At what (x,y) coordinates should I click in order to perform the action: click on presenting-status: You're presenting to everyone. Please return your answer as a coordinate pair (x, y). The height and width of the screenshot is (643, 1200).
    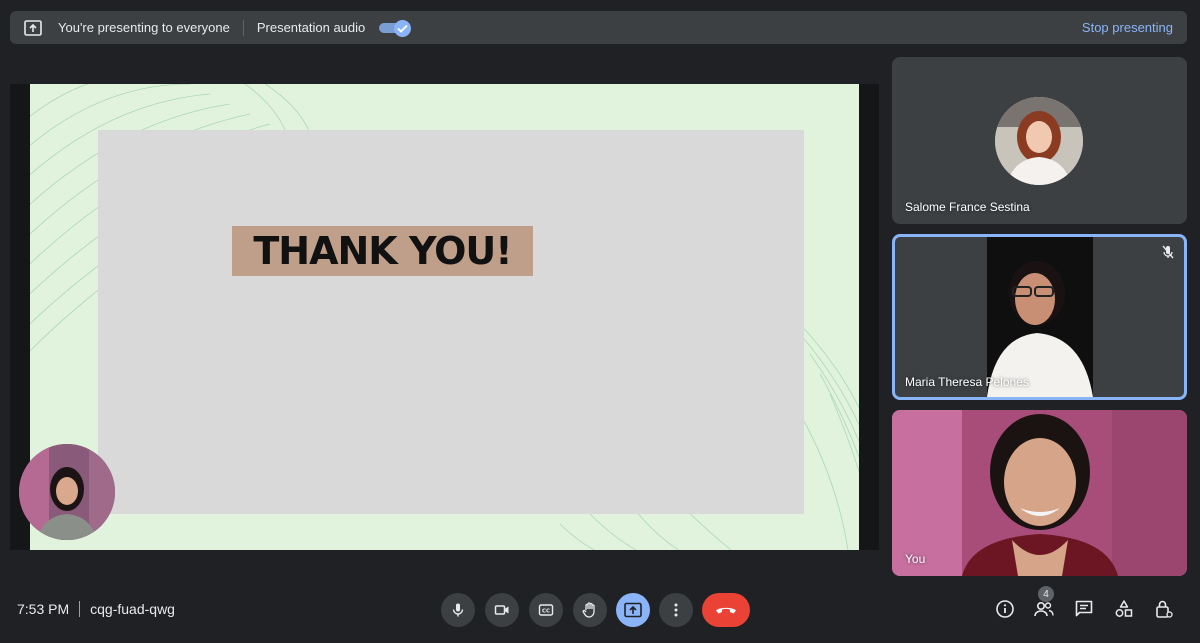
    Looking at the image, I should click on (144, 27).